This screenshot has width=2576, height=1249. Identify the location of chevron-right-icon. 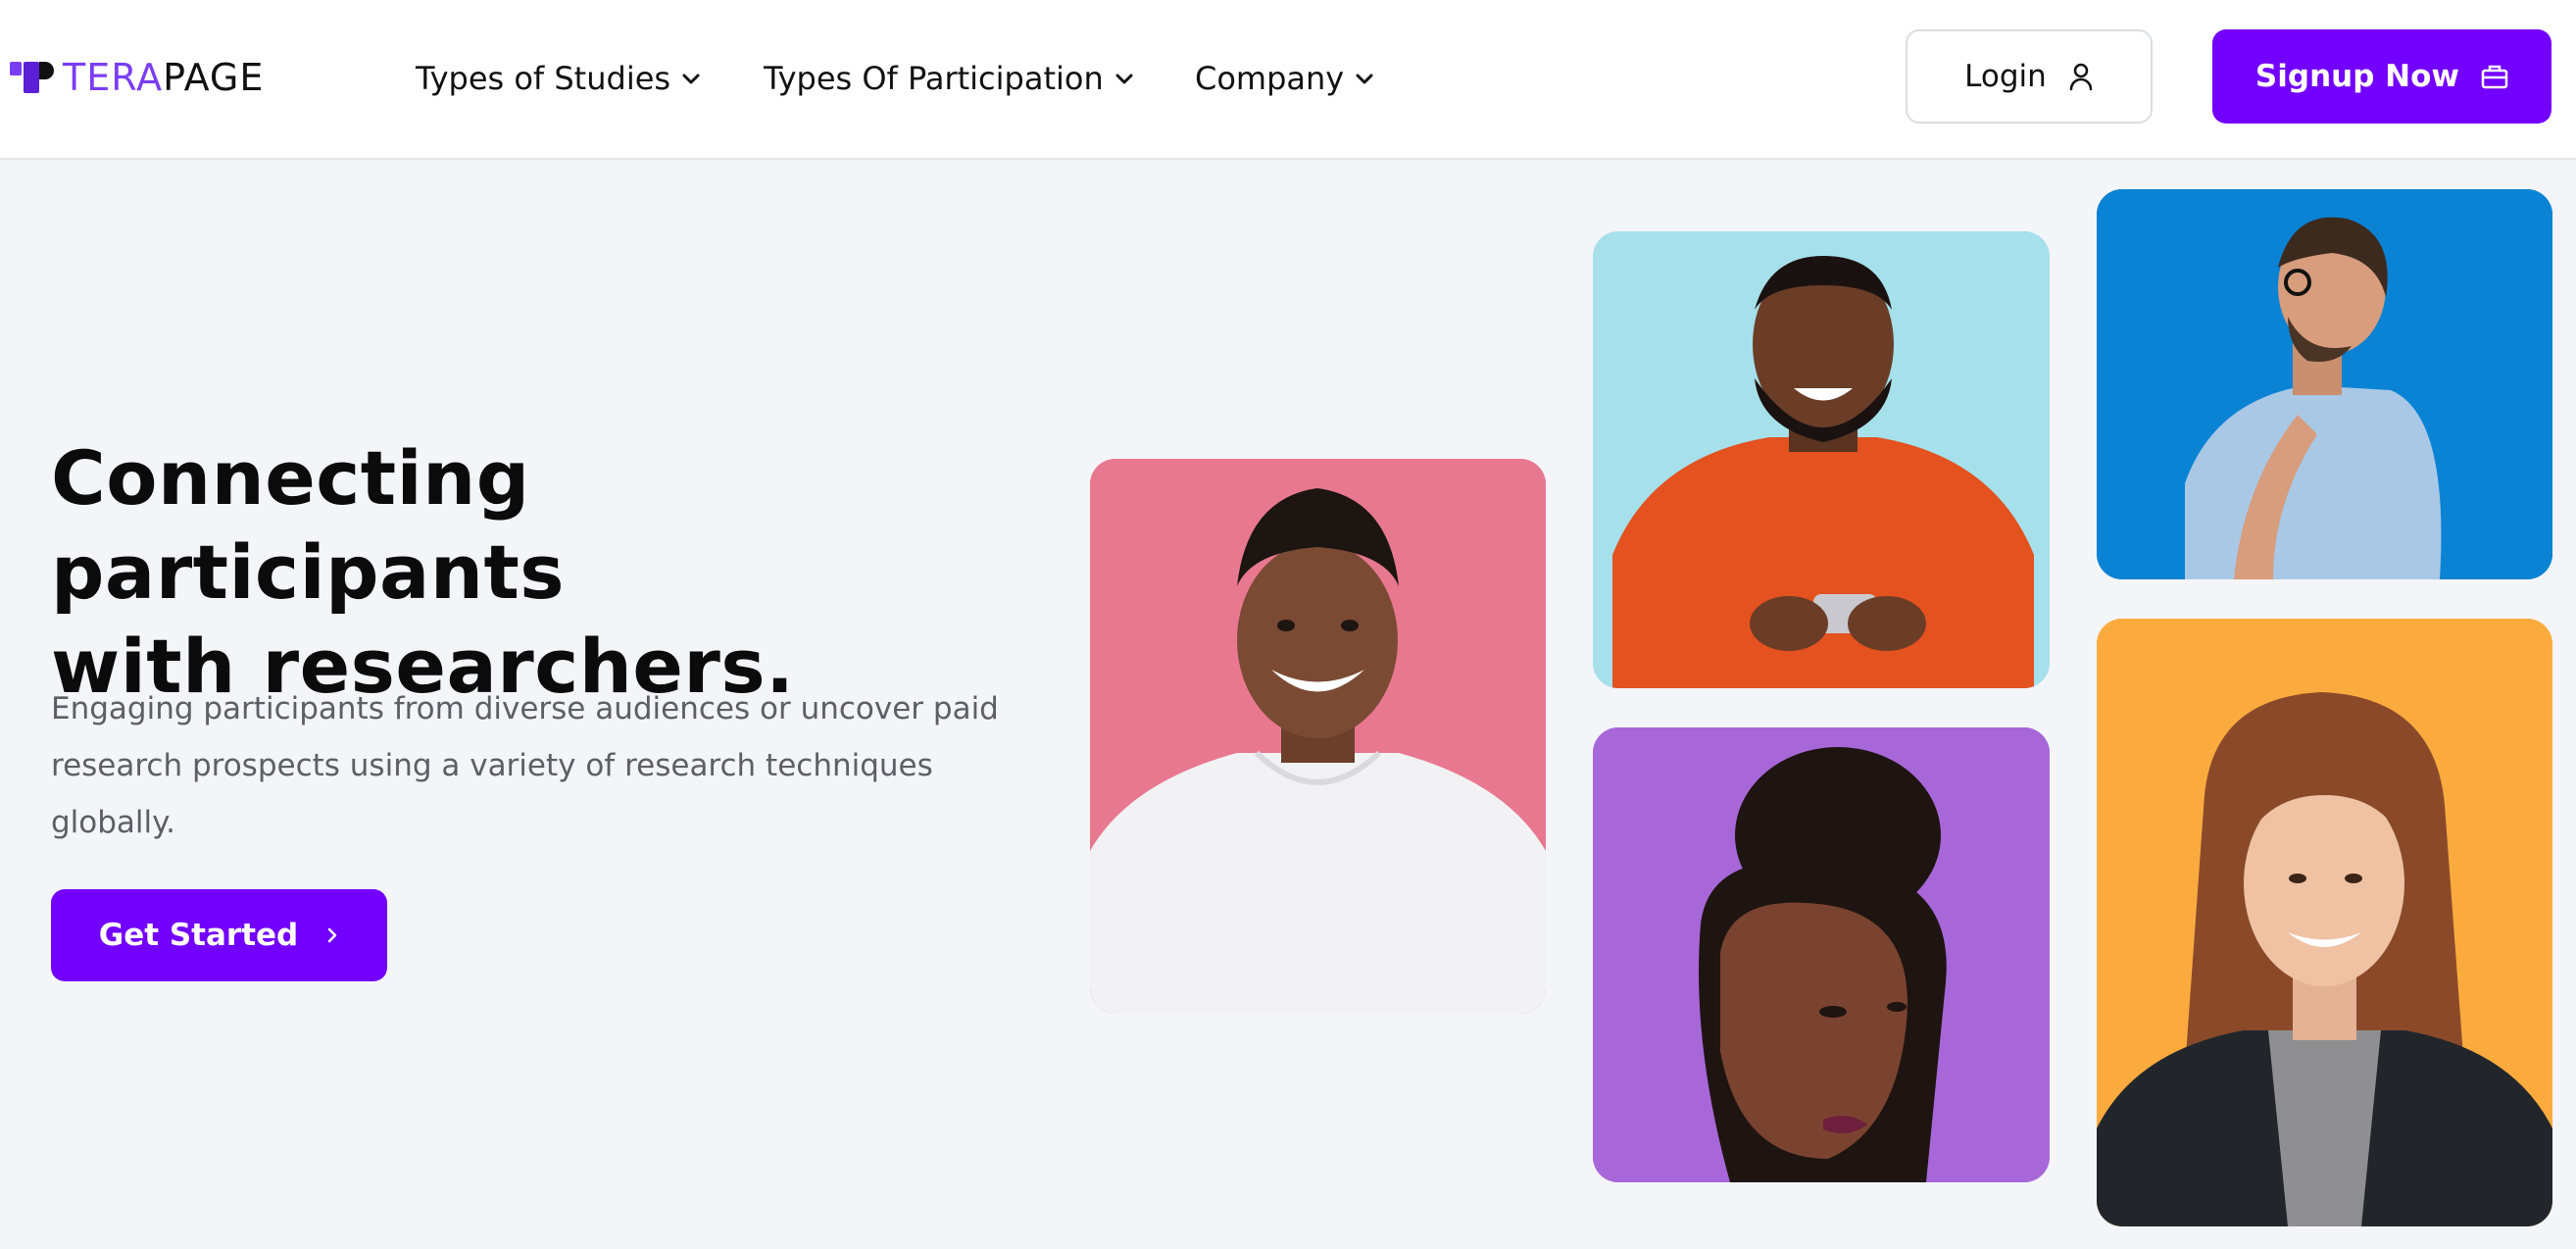
(332, 935).